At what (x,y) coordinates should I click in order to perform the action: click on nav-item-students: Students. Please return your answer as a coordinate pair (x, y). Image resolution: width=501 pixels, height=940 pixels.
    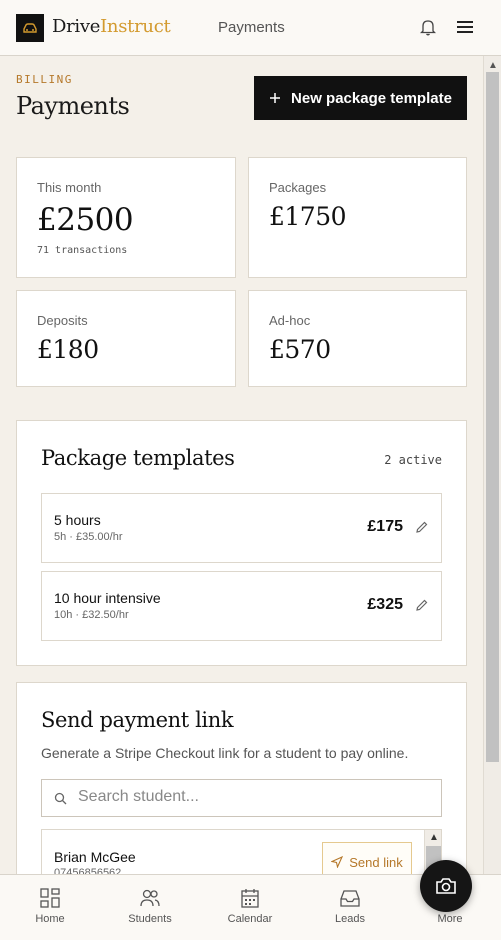
    Looking at the image, I should click on (150, 906).